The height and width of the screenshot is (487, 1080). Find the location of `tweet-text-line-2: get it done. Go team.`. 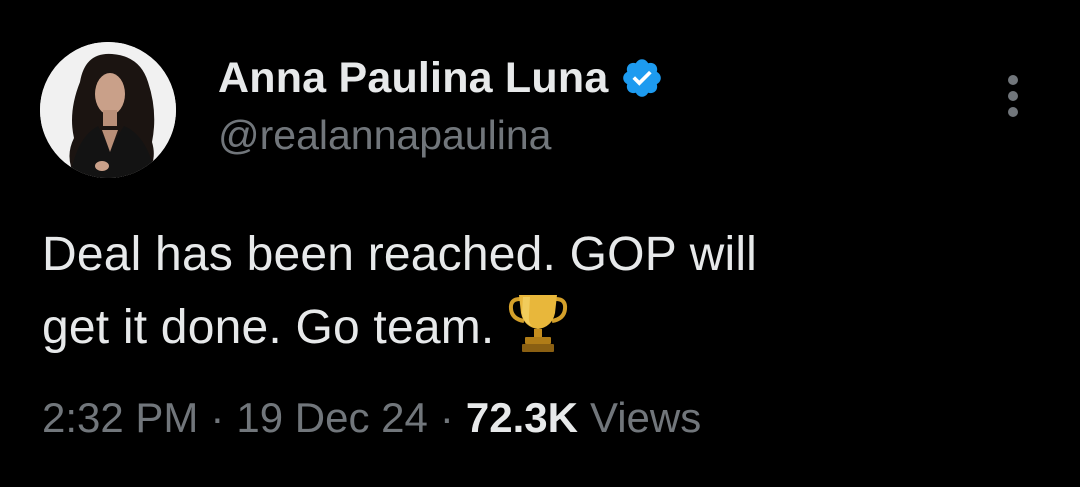

tweet-text-line-2: get it done. Go team. is located at coordinates (537, 327).